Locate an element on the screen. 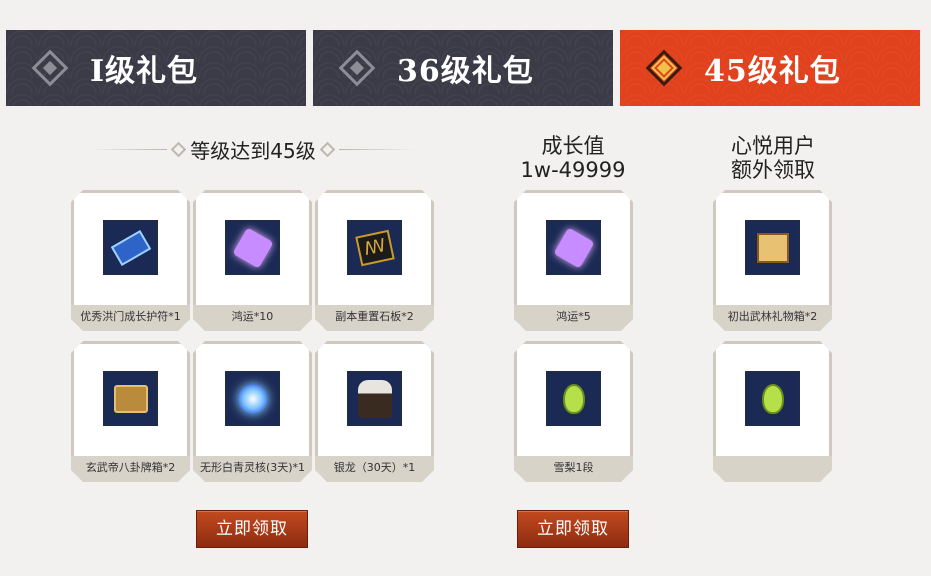 The image size is (931, 576). reward-name: 鸿运*10 is located at coordinates (252, 316).